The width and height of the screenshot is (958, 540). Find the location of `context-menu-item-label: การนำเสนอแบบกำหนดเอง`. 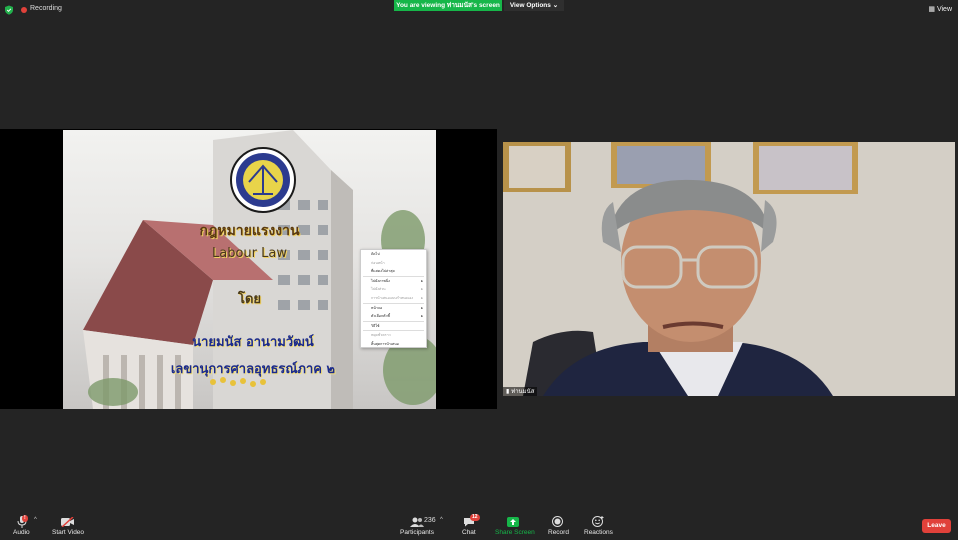

context-menu-item-label: การนำเสนอแบบกำหนดเอง is located at coordinates (392, 297).